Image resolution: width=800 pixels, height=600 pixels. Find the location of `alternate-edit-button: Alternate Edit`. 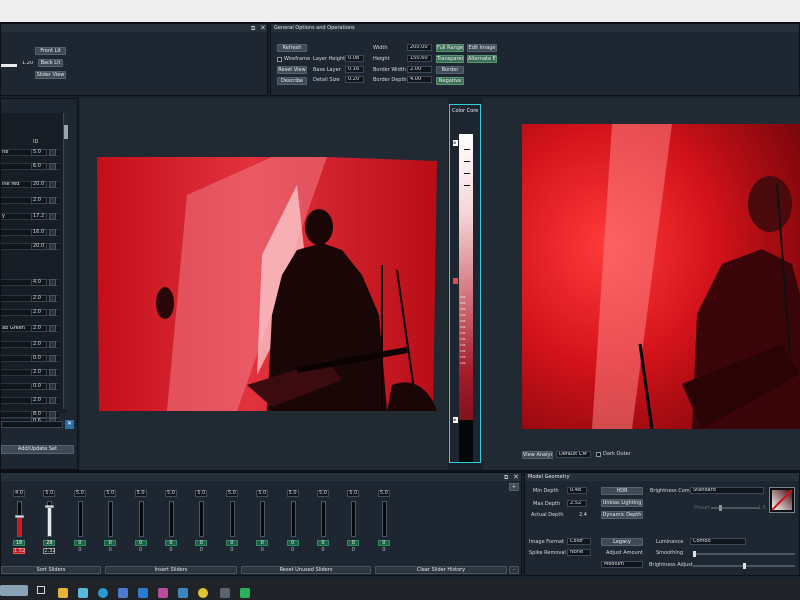

alternate-edit-button: Alternate Edit is located at coordinates (482, 59).